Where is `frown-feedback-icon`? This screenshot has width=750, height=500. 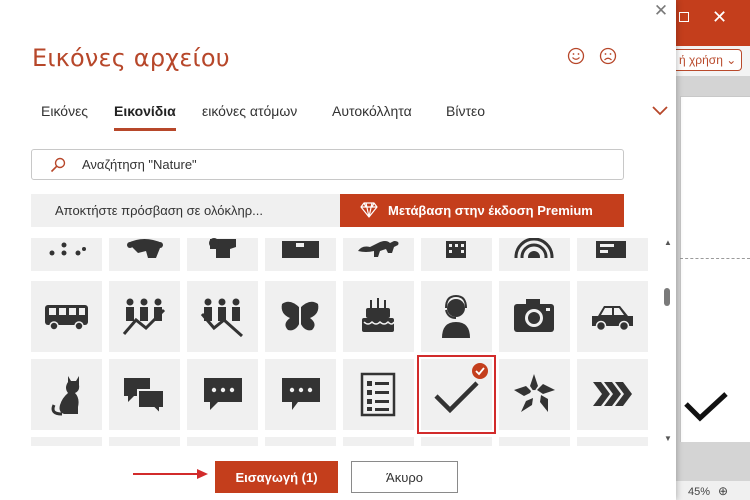 frown-feedback-icon is located at coordinates (608, 56).